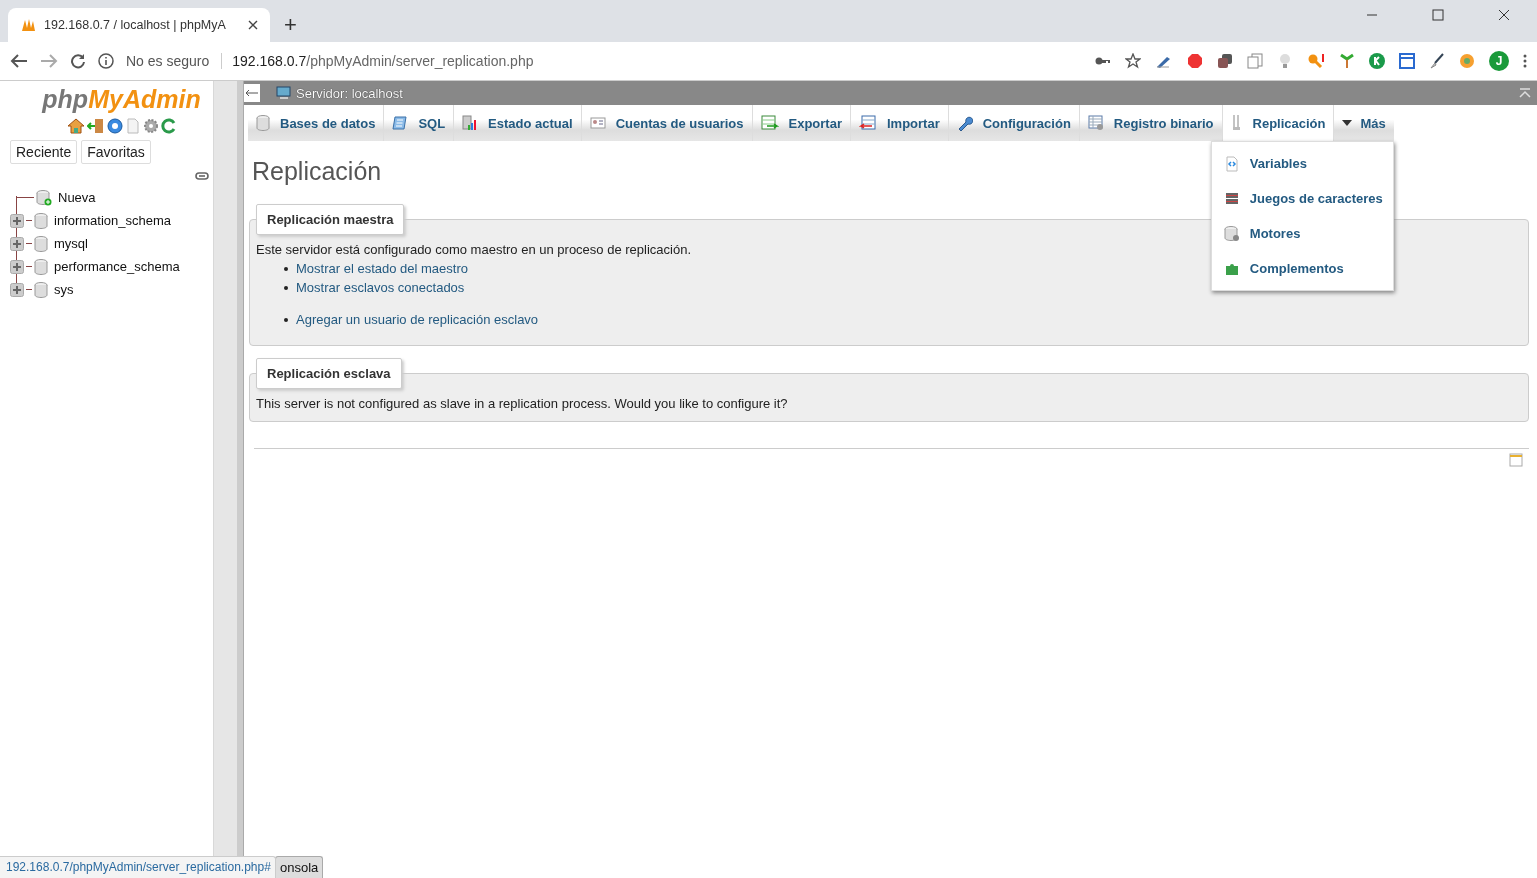  What do you see at coordinates (1285, 61) in the screenshot?
I see `bulb-icon` at bounding box center [1285, 61].